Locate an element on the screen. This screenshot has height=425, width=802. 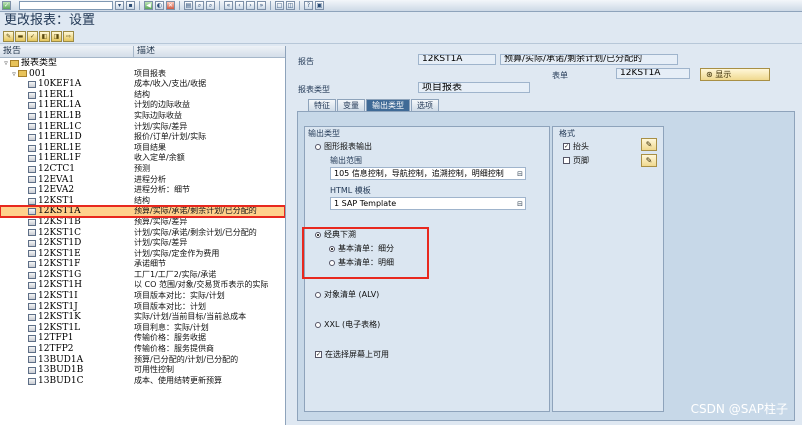
enter-icon: ✓ is located at coordinates (6, 5).